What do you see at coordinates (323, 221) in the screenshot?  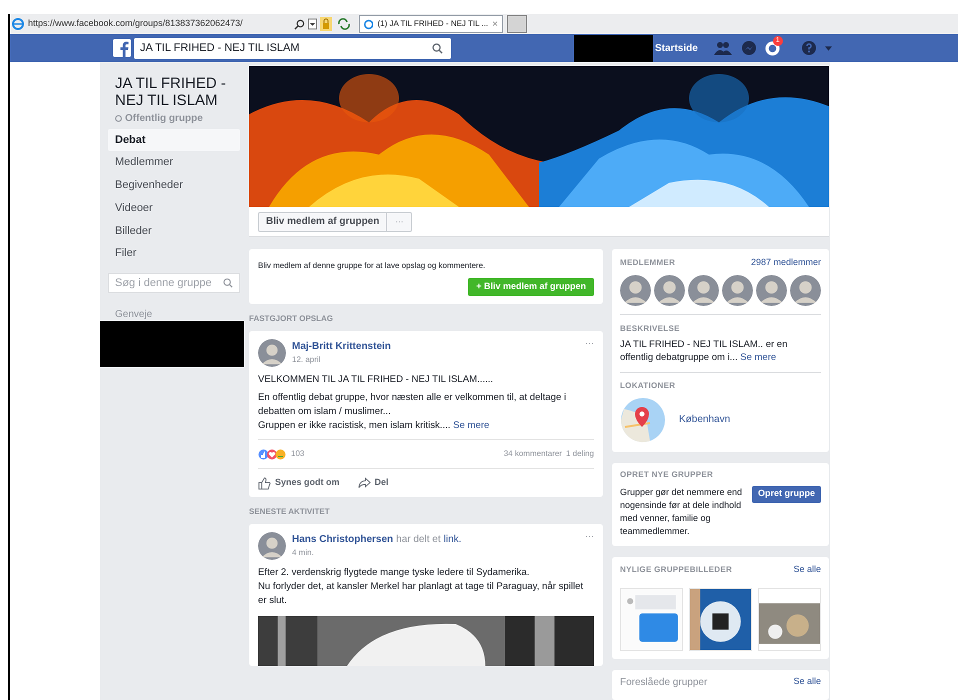 I see `join-button: Bliv medlem af gruppen` at bounding box center [323, 221].